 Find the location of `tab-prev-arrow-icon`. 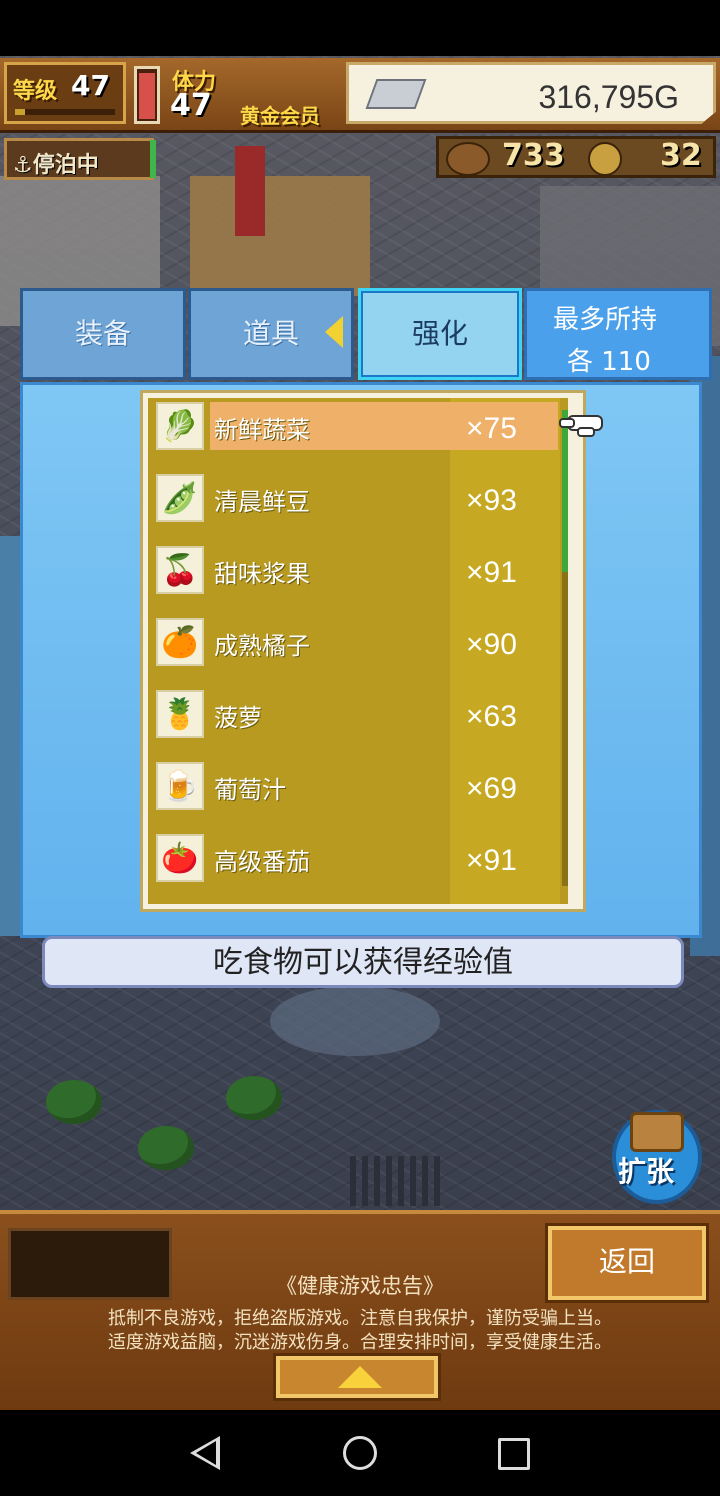

tab-prev-arrow-icon is located at coordinates (334, 332).